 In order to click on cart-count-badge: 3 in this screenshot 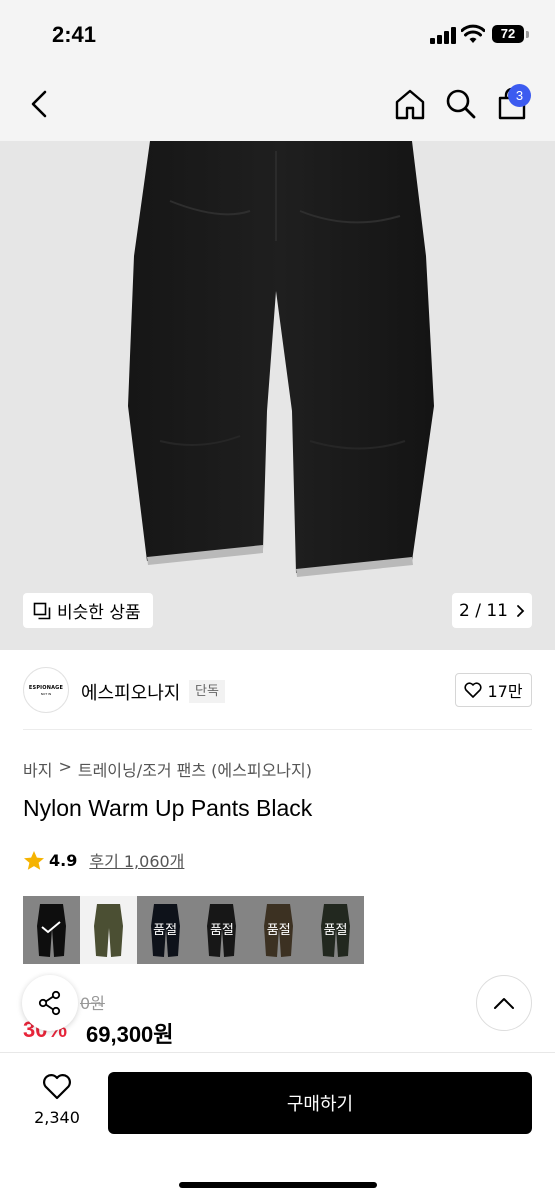, I will do `click(519, 95)`.